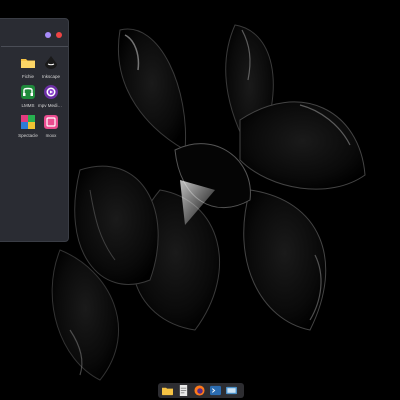  I want to click on app-label: Inkscape, so click(50, 76).